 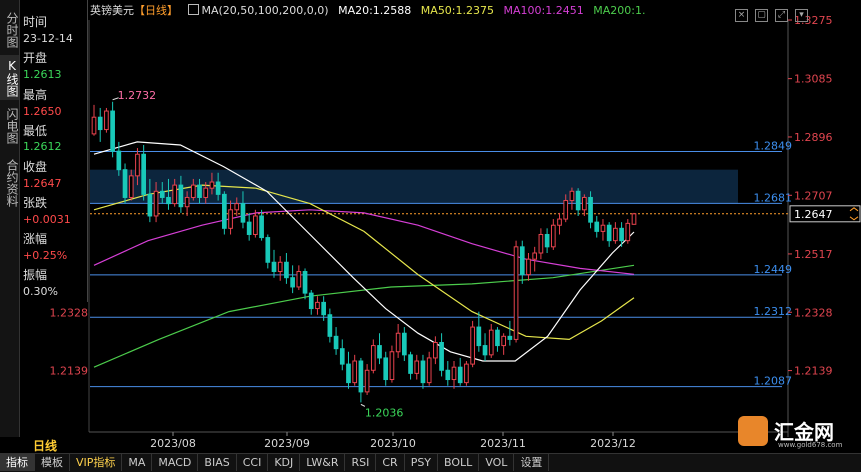 I want to click on y-tick-label: 1.2517, so click(x=813, y=254).